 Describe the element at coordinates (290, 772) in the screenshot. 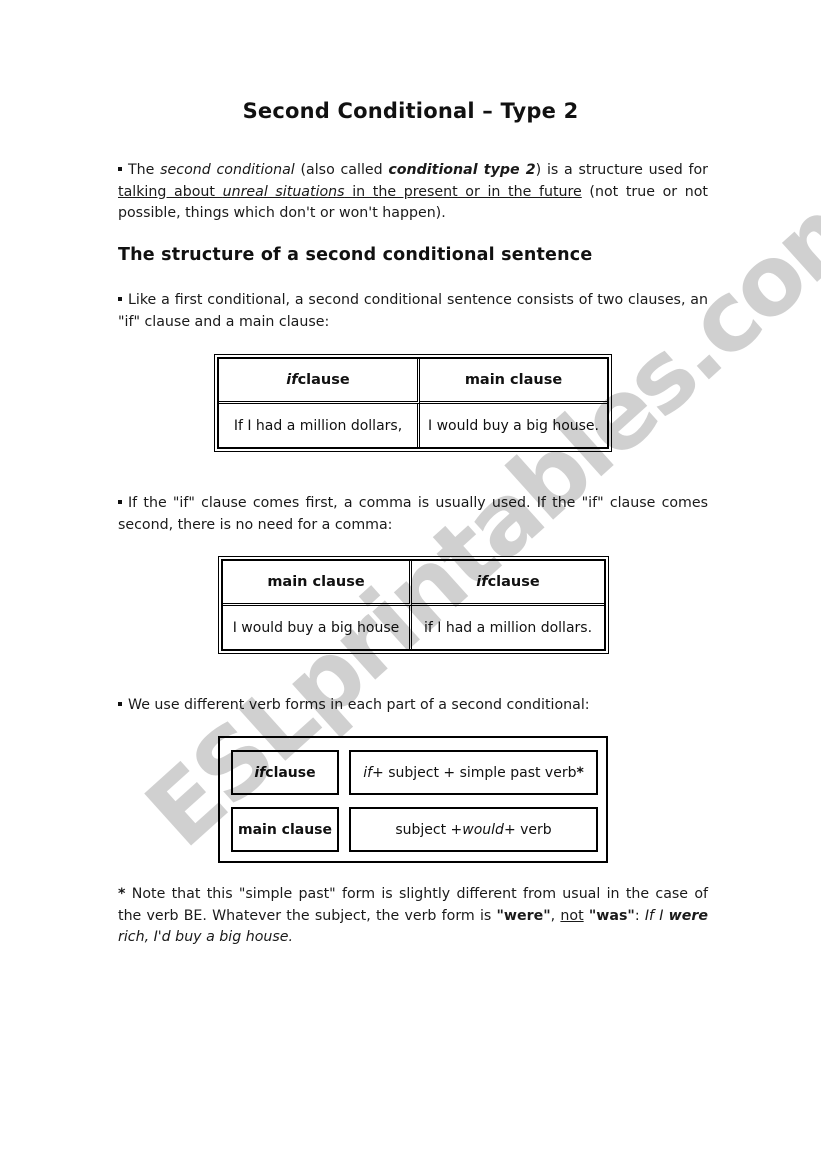

I see `label-text: clause` at that location.